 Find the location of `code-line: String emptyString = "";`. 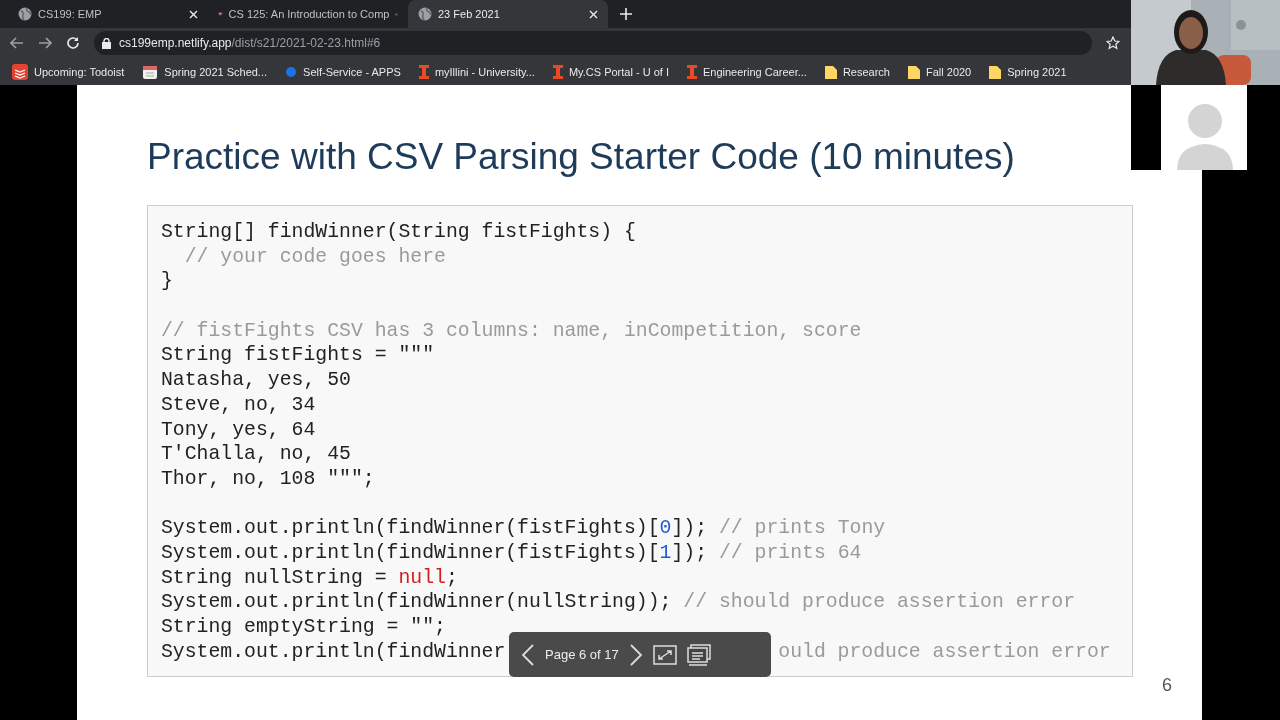

code-line: String emptyString = ""; is located at coordinates (303, 627).